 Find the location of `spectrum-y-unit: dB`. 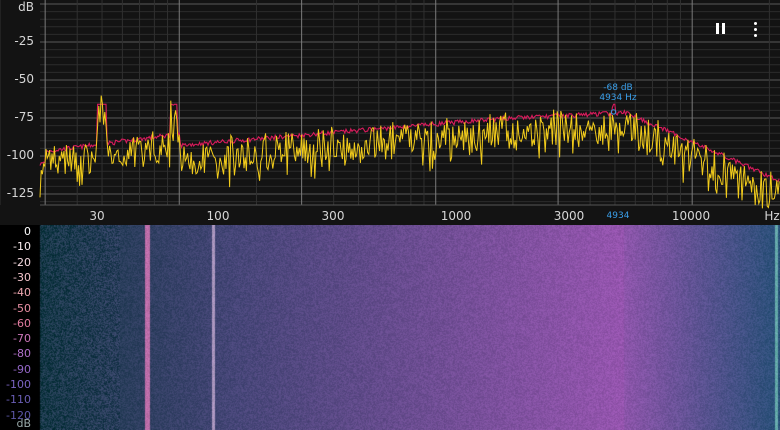

spectrum-y-unit: dB is located at coordinates (26, 7).